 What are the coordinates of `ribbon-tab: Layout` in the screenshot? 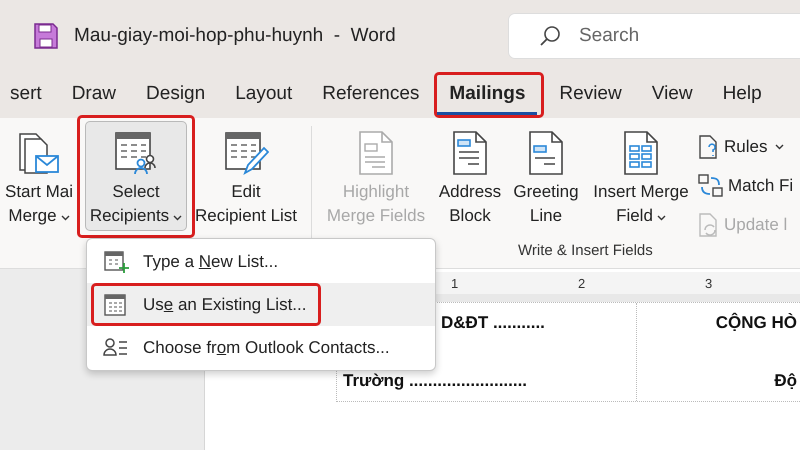 It's located at (263, 95).